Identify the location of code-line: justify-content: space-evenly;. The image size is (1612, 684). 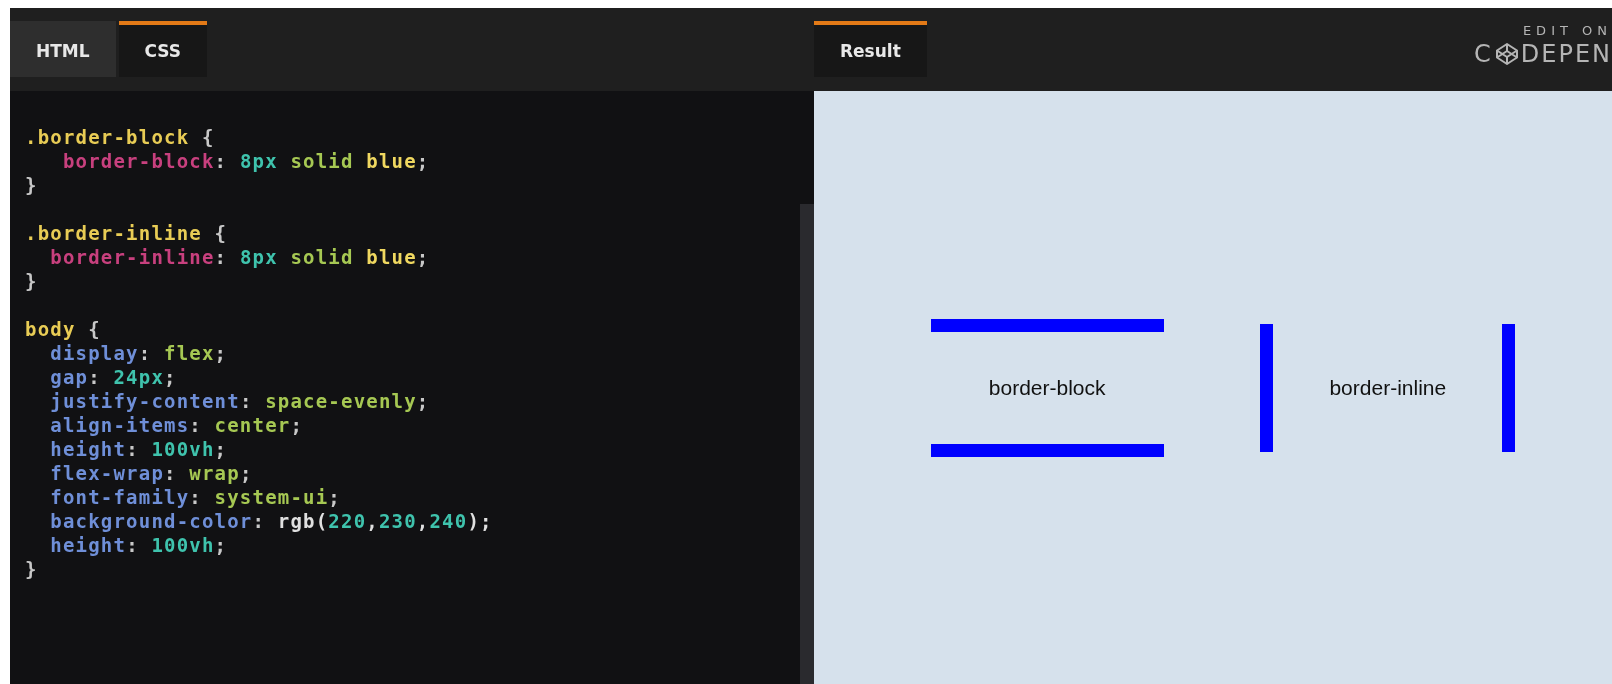
(239, 401).